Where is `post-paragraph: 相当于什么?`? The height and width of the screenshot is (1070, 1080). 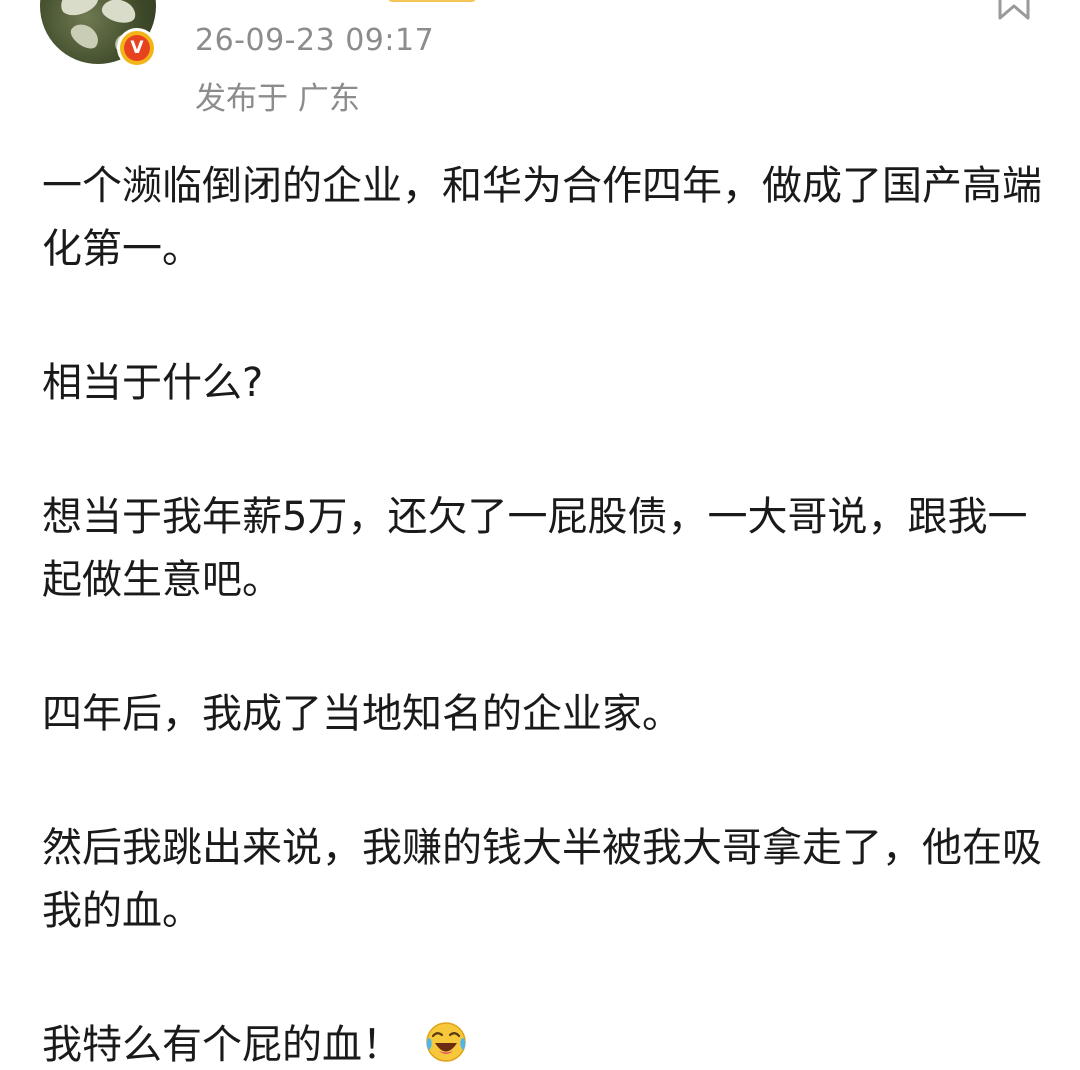 post-paragraph: 相当于什么? is located at coordinates (153, 383).